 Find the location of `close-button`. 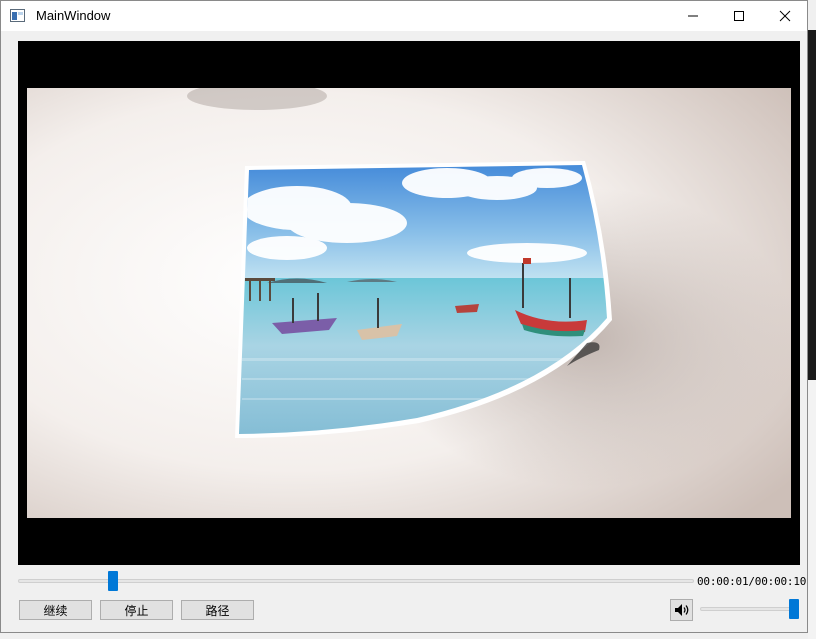

close-button is located at coordinates (785, 16).